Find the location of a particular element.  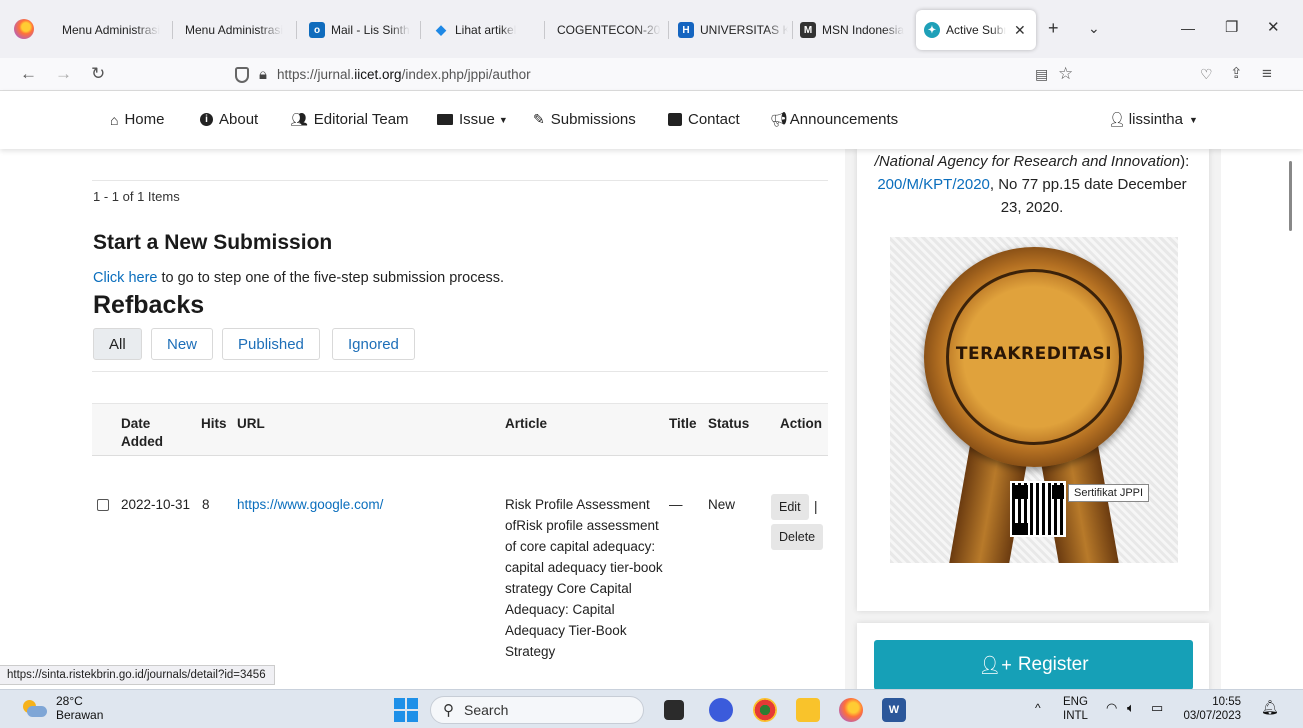

firefox-icon is located at coordinates (24, 29).